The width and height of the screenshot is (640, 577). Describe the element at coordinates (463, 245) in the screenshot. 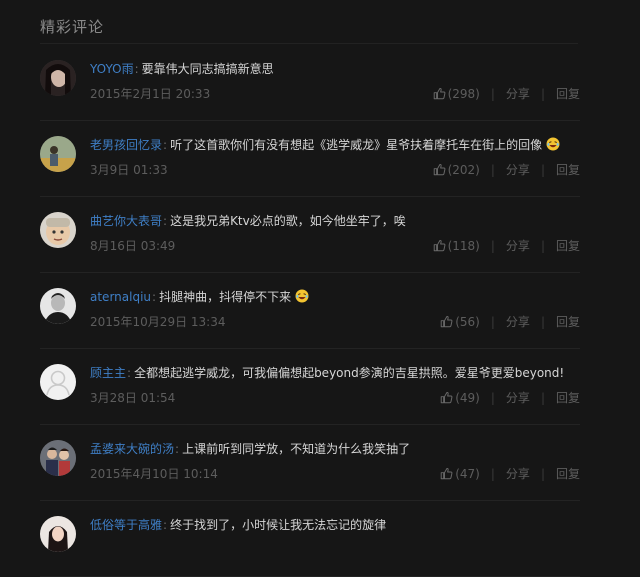

I see `like-count: (118)` at that location.